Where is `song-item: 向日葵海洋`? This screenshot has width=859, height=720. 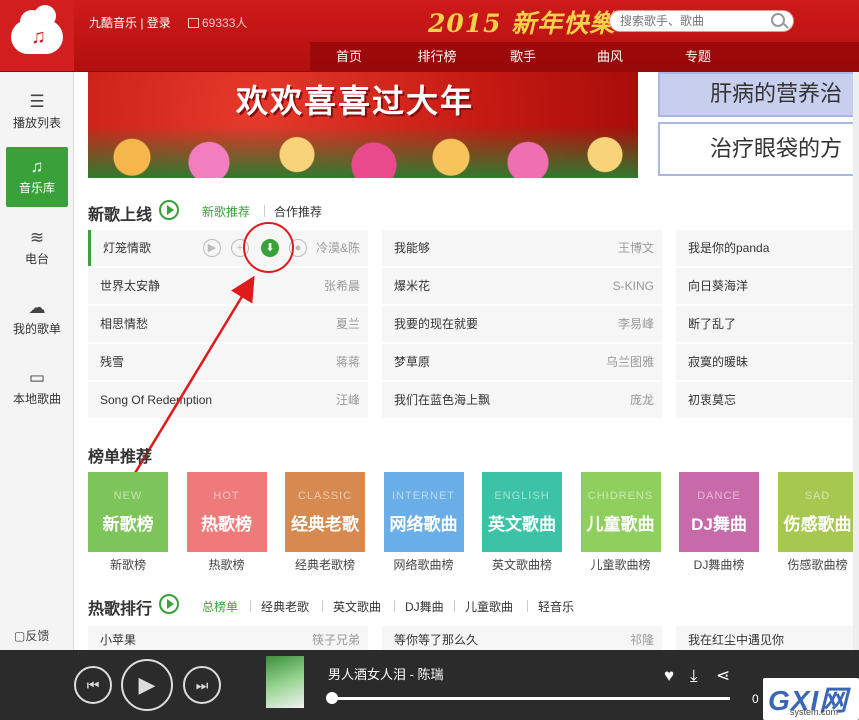 song-item: 向日葵海洋 is located at coordinates (767, 286).